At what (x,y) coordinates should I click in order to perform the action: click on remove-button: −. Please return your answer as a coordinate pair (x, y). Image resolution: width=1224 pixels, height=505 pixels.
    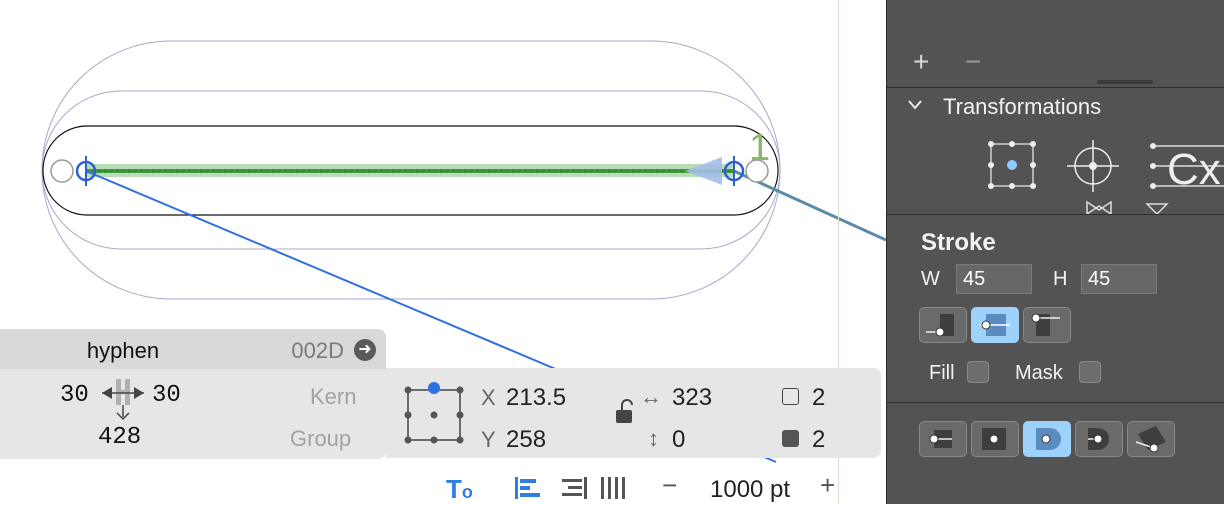
    Looking at the image, I should click on (973, 62).